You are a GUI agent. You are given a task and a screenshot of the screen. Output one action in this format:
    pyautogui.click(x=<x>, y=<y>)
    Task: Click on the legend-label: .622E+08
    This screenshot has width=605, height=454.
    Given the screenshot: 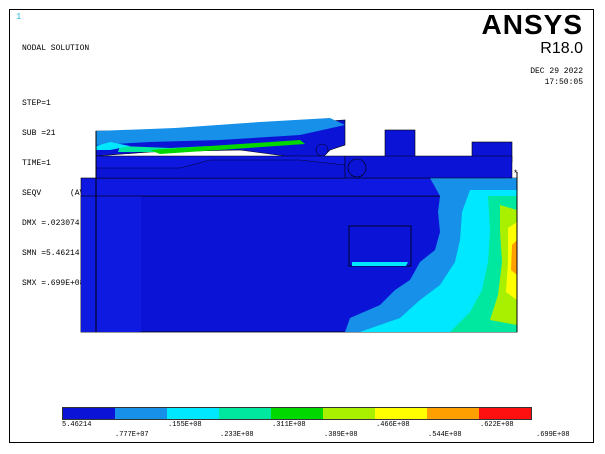 What is the action you would take?
    pyautogui.click(x=497, y=425)
    